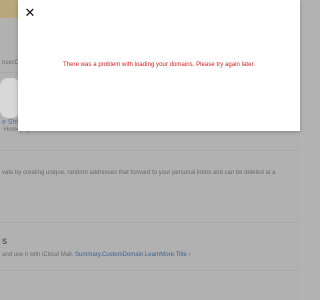  What do you see at coordinates (11, 63) in the screenshot?
I see `background-label: nsecO` at bounding box center [11, 63].